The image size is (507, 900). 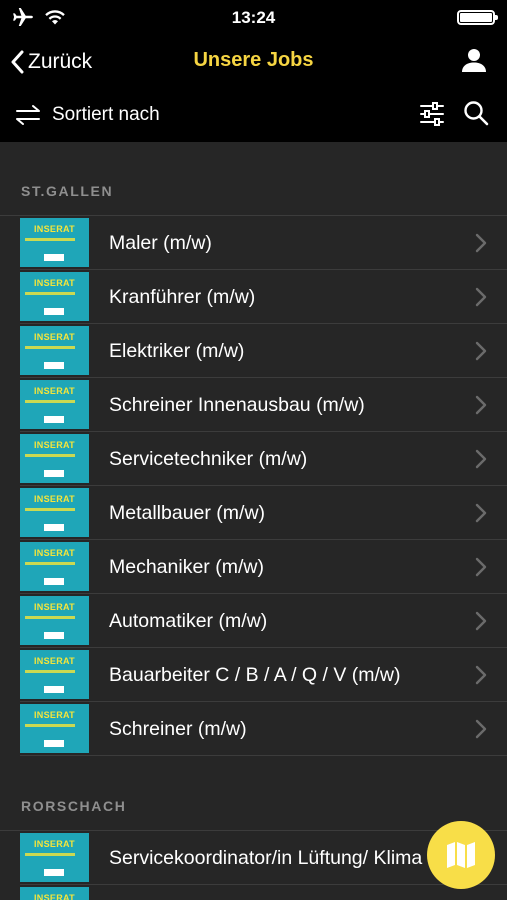 I want to click on map-icon, so click(x=461, y=855).